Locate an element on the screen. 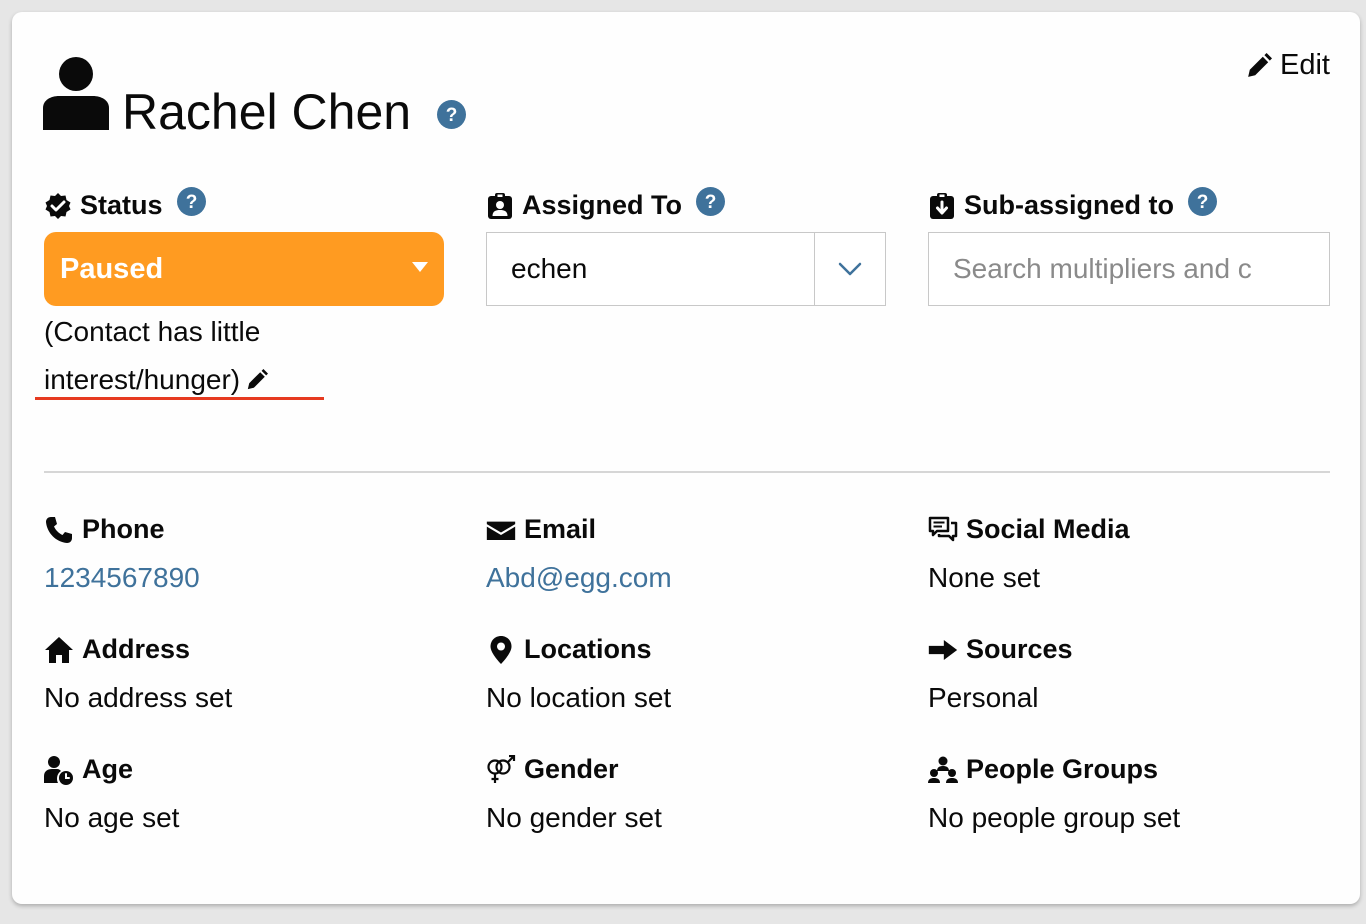 The image size is (1366, 924). email-label: Email is located at coordinates (560, 529).